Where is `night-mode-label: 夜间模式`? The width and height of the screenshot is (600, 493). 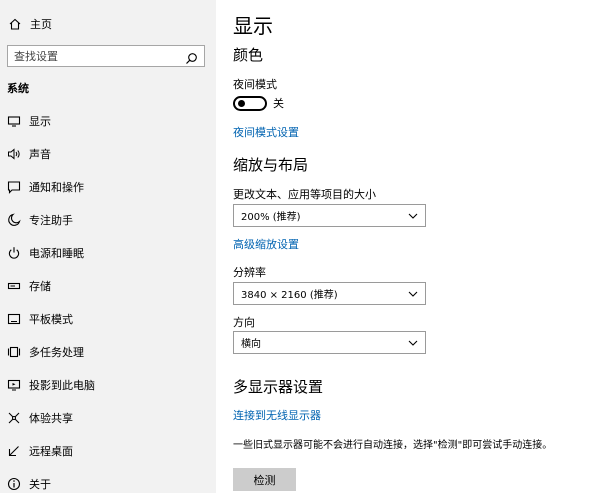 night-mode-label: 夜间模式 is located at coordinates (255, 84).